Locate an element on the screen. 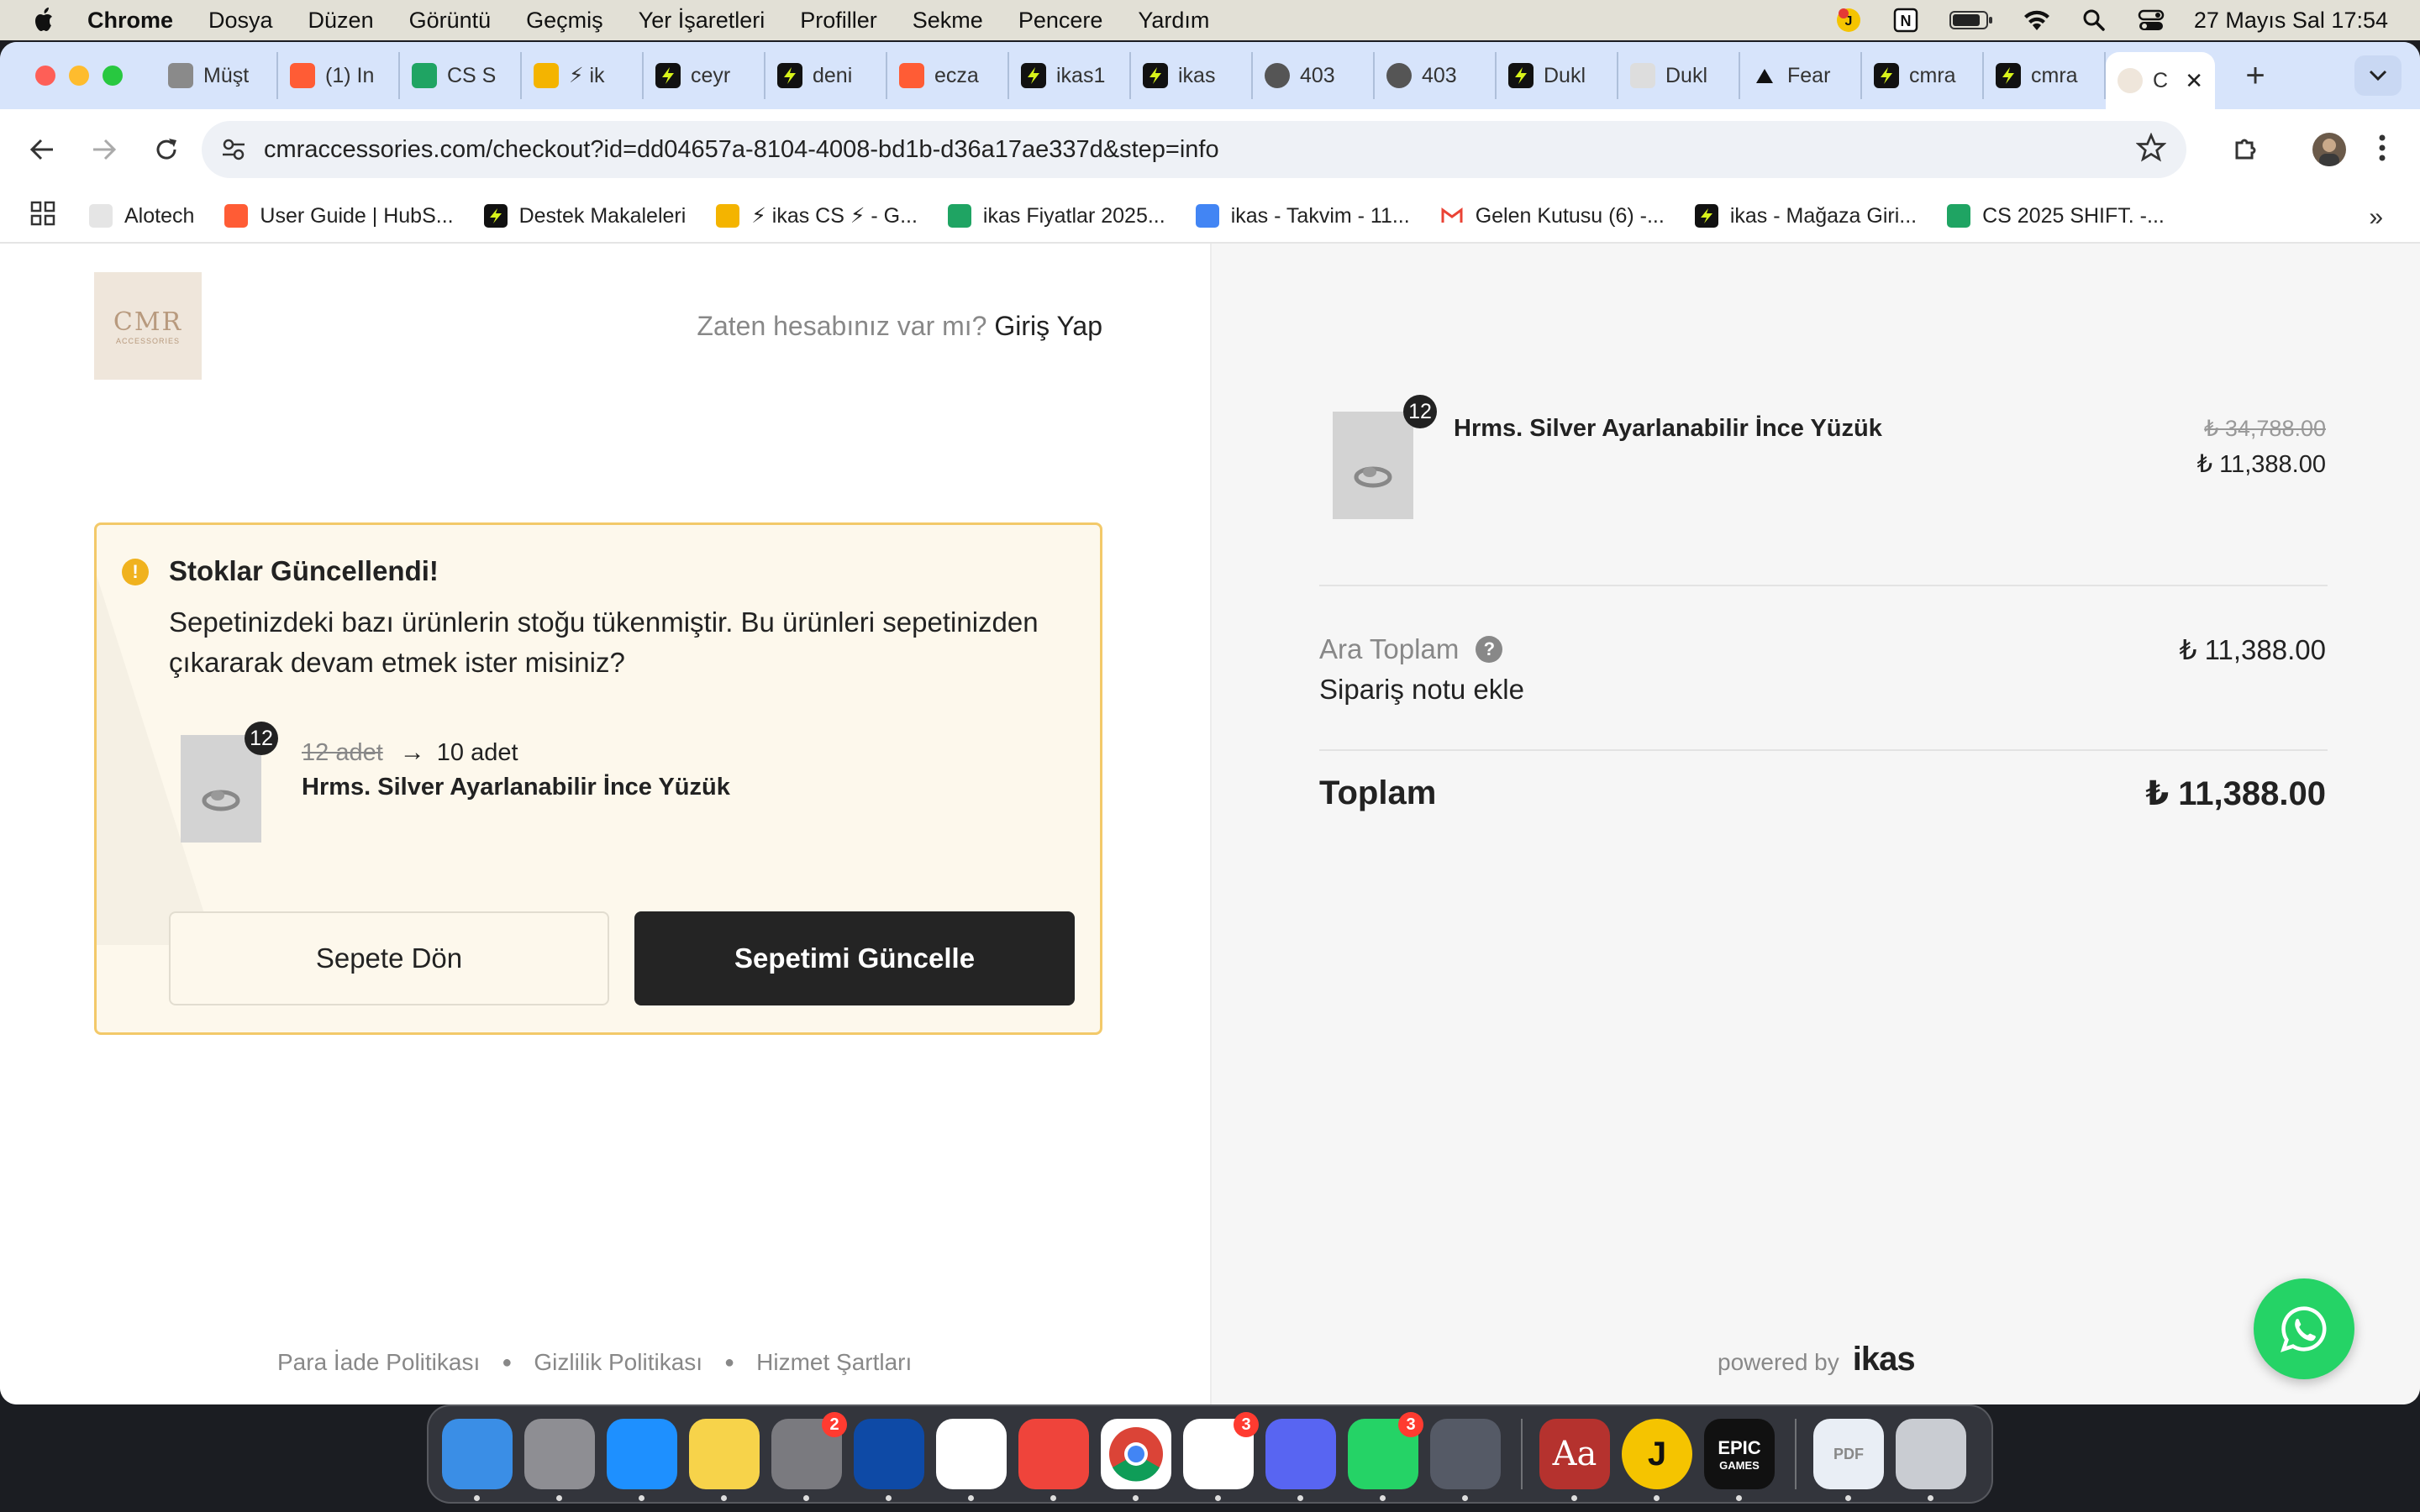  menu-bookmarks: Yer İşaretleri is located at coordinates (702, 21).